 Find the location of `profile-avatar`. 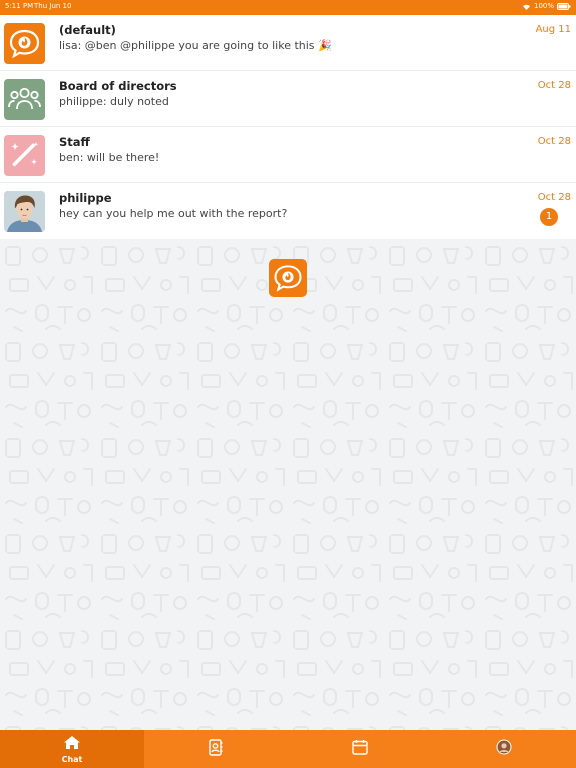

profile-avatar is located at coordinates (504, 749).